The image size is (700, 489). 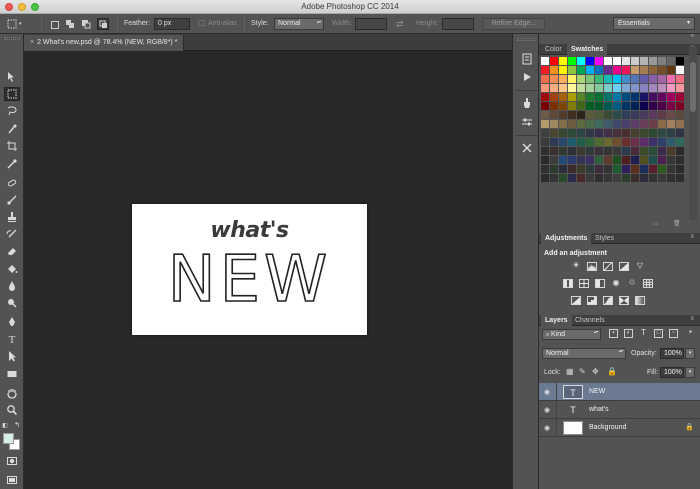 What do you see at coordinates (693, 136) in the screenshot?
I see `swatches-scrollbar` at bounding box center [693, 136].